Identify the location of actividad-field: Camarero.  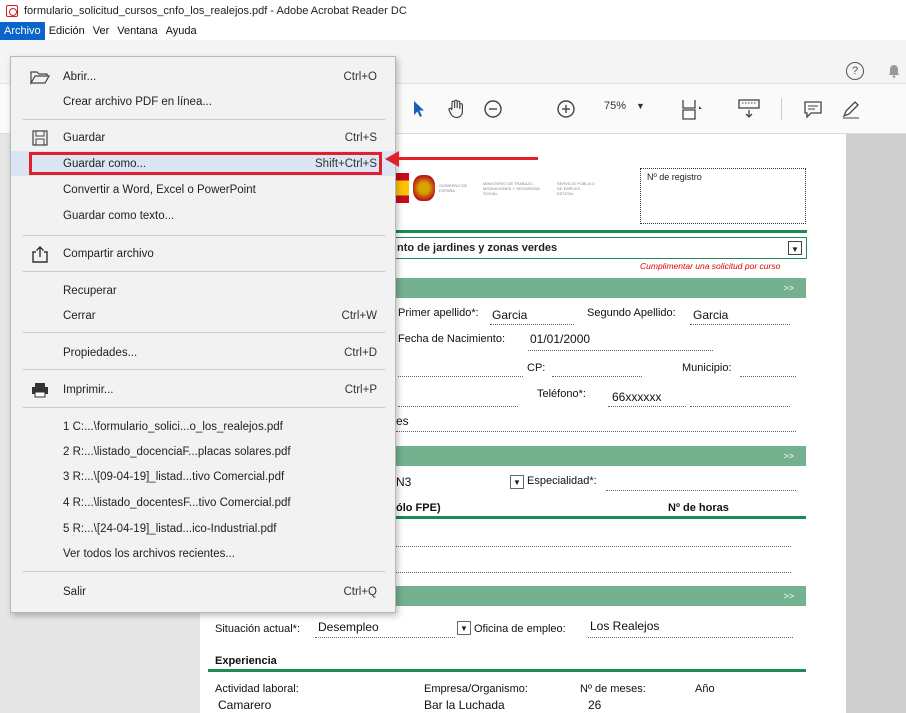
(244, 705).